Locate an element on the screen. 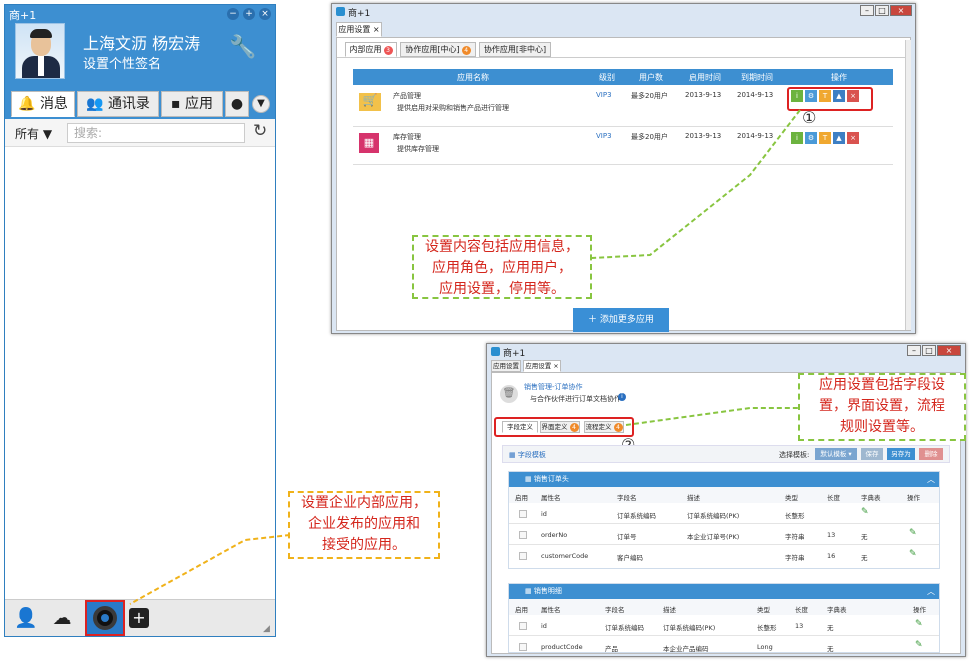 The width and height of the screenshot is (970, 661). callout-note-3: 设置企业内部应用， 企业发布的应用和 接受的应用。 is located at coordinates (364, 525).